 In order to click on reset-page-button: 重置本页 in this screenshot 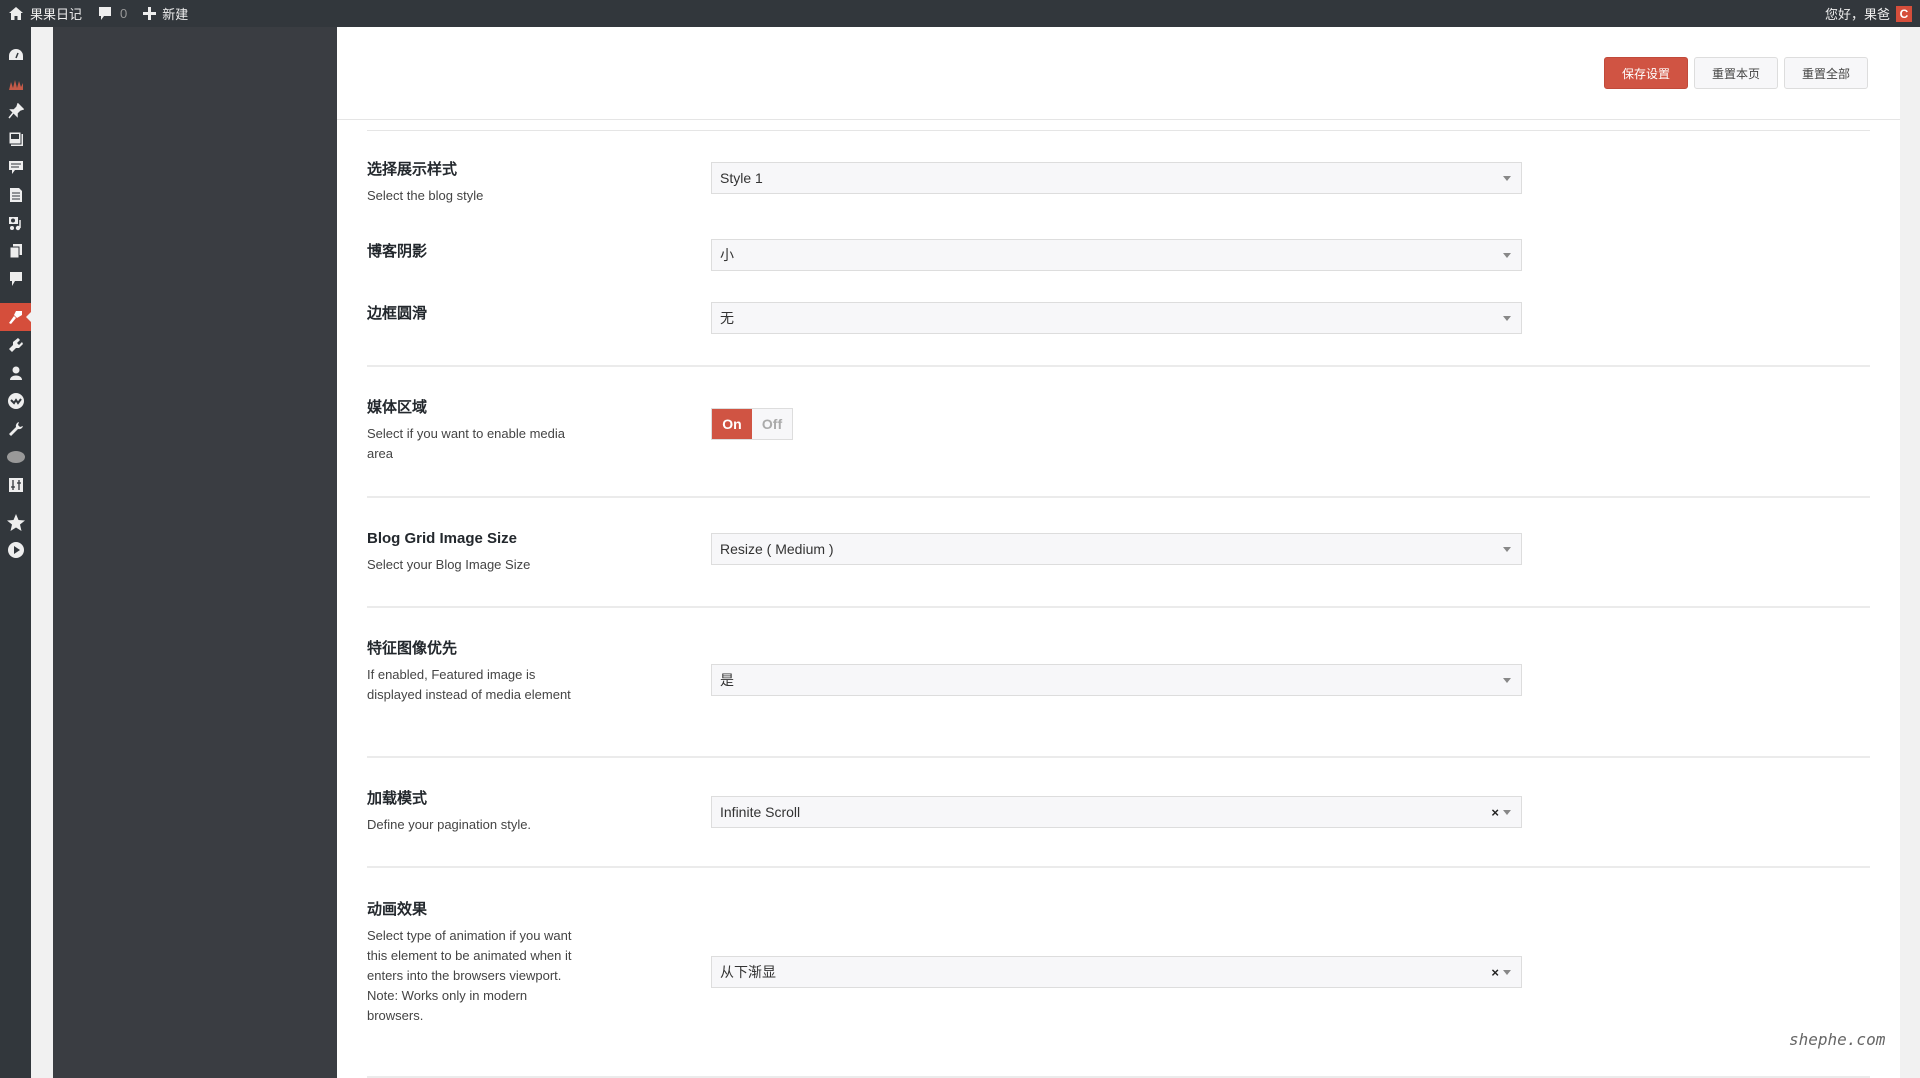, I will do `click(1736, 73)`.